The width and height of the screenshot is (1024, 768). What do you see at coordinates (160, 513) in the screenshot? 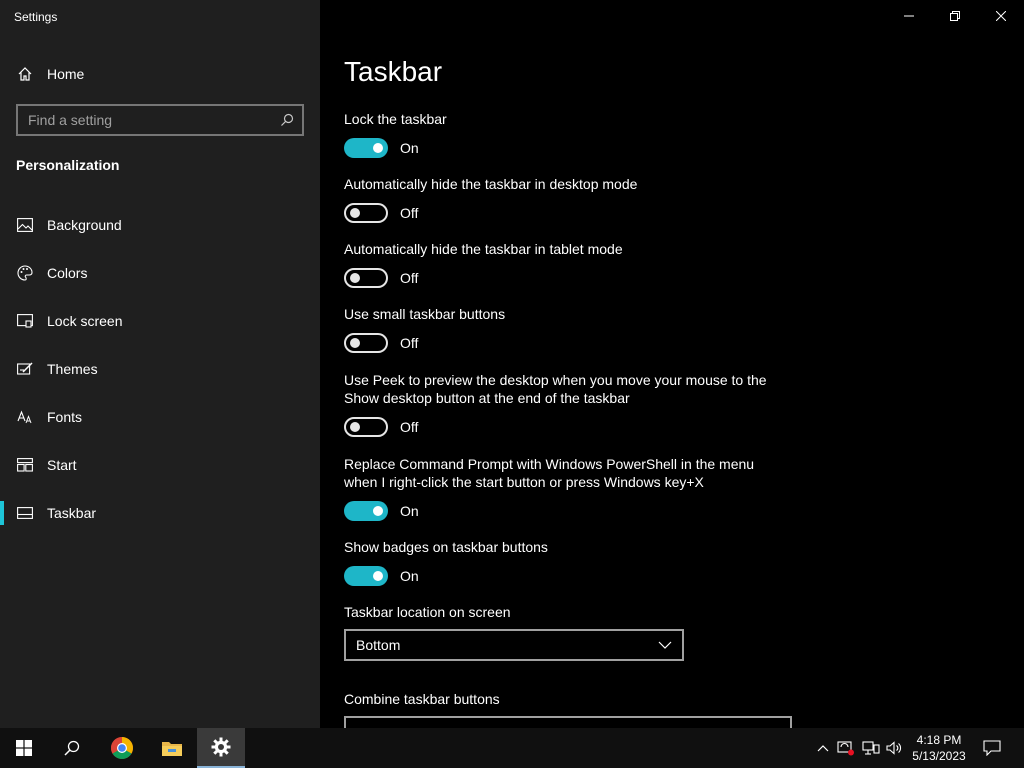
I see `sidebar-item-taskbar: Taskbar` at bounding box center [160, 513].